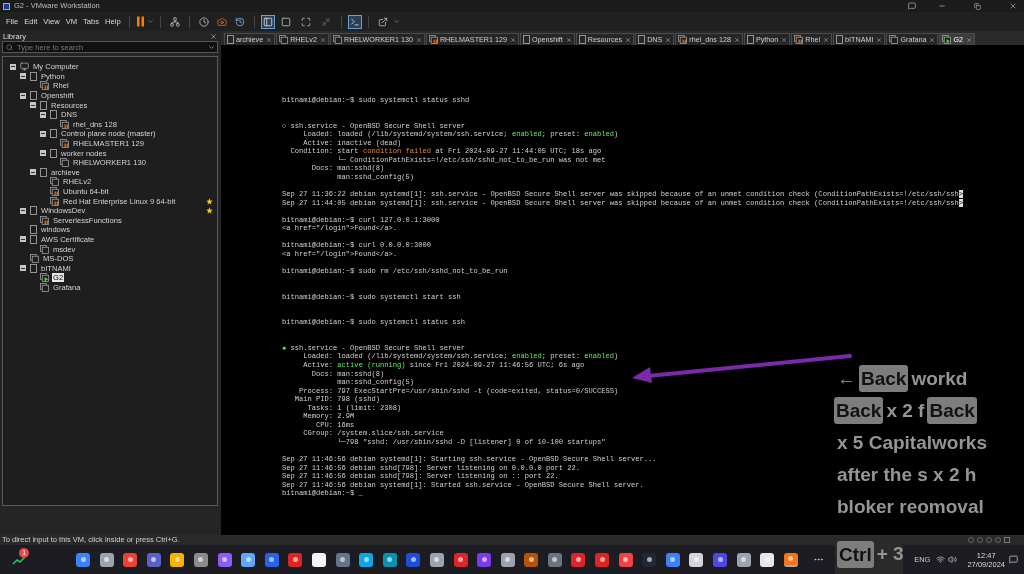 The height and width of the screenshot is (574, 1024). I want to click on computer-icon, so click(24, 67).